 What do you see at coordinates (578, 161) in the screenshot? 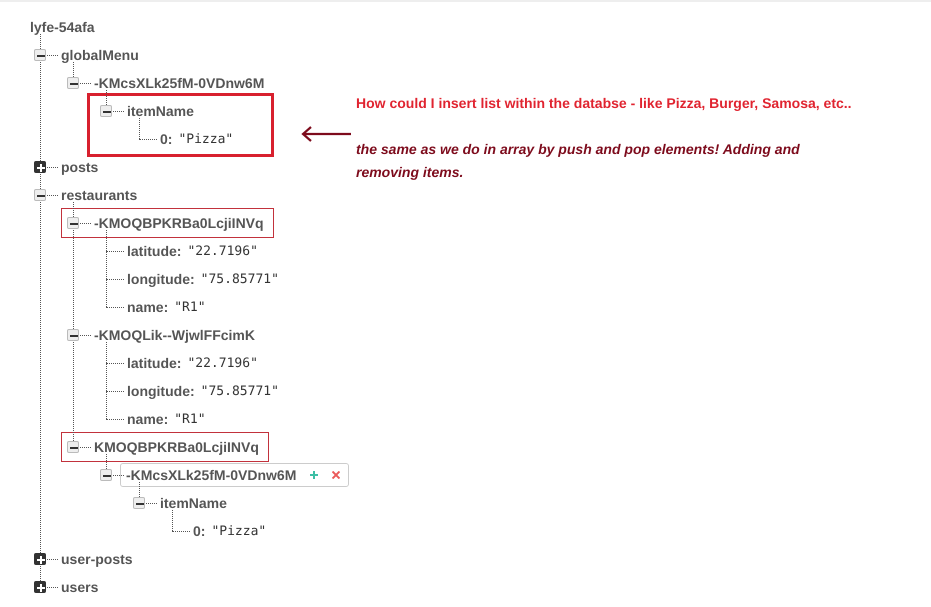
I see `note-text: the same as we do in array by push and pop elements! Adding and removing items.` at bounding box center [578, 161].